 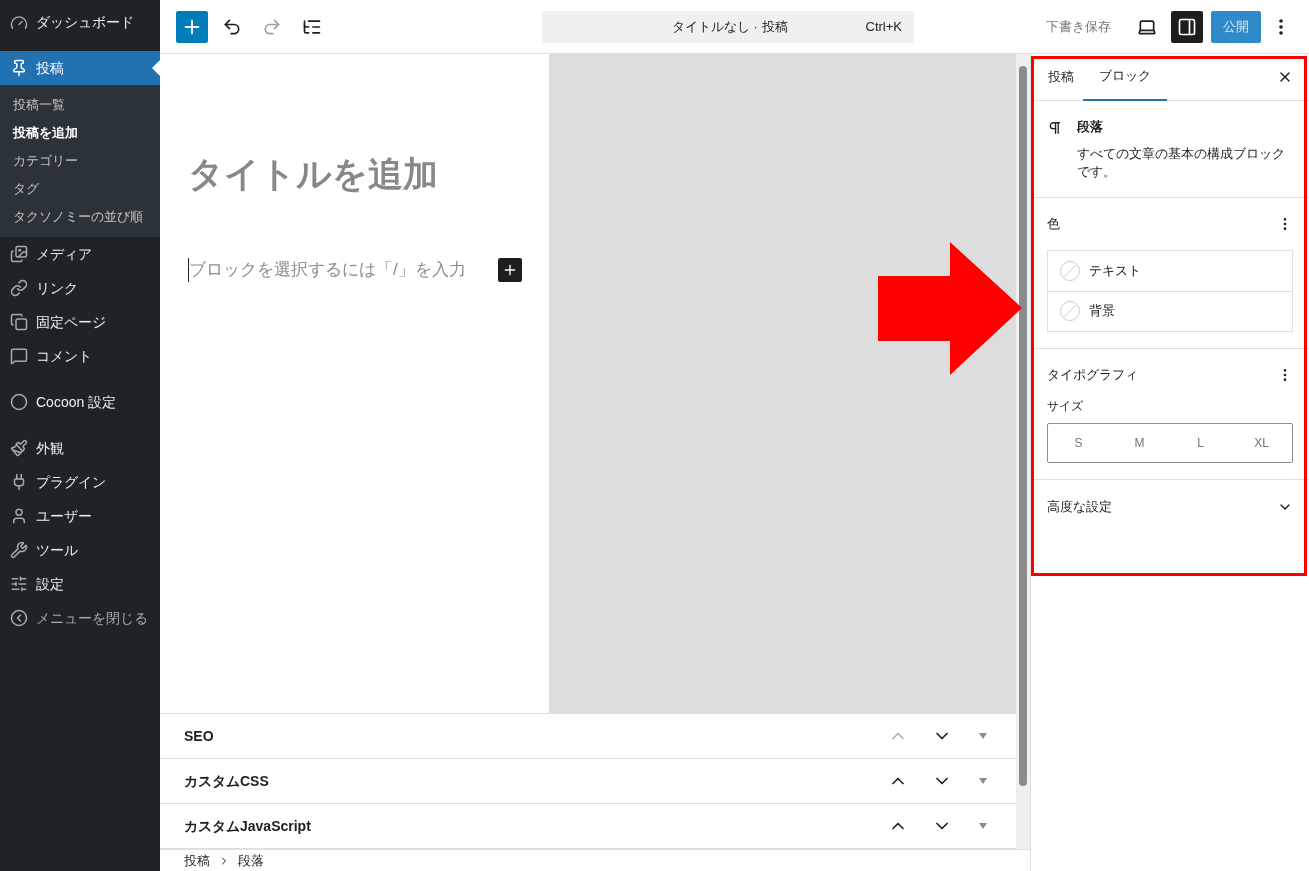 What do you see at coordinates (1054, 223) in the screenshot?
I see `section-title: 色` at bounding box center [1054, 223].